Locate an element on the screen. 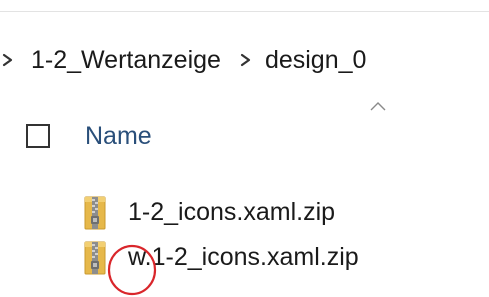 The image size is (489, 297). file-row-icons-xaml-zip: 1-2_icons.xaml.zip is located at coordinates (221, 212).